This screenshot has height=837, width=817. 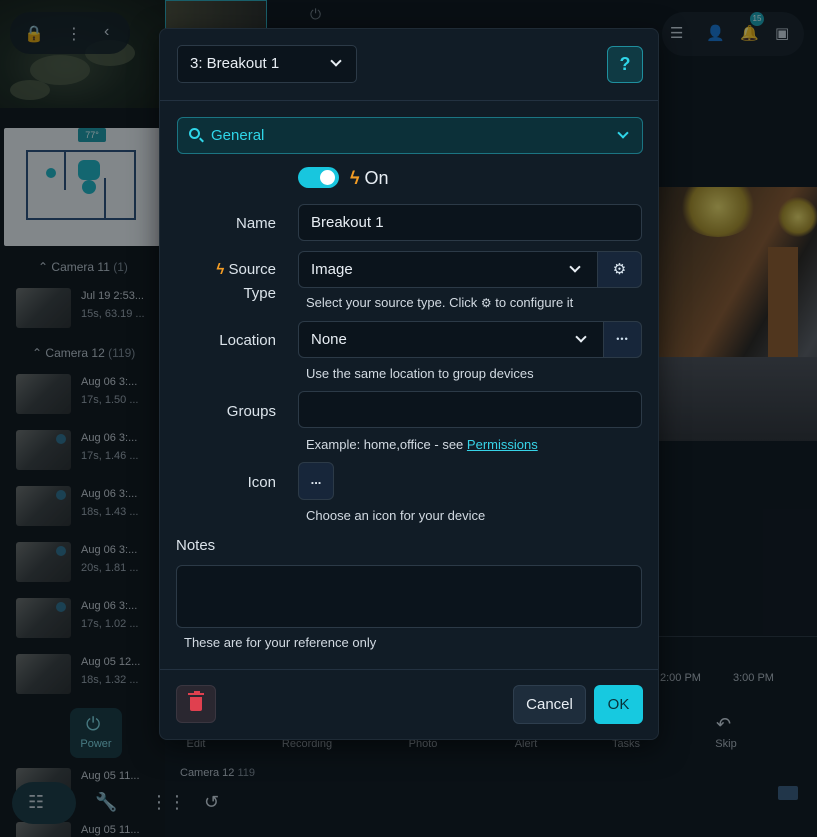 I want to click on toggle-knob, so click(x=327, y=177).